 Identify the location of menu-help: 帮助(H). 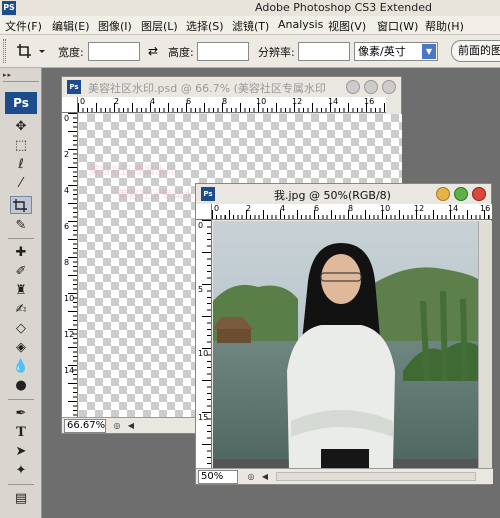
(444, 26).